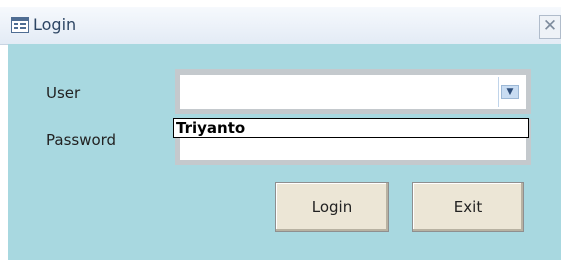 The height and width of the screenshot is (260, 561). Describe the element at coordinates (20, 25) in the screenshot. I see `form-icon` at that location.